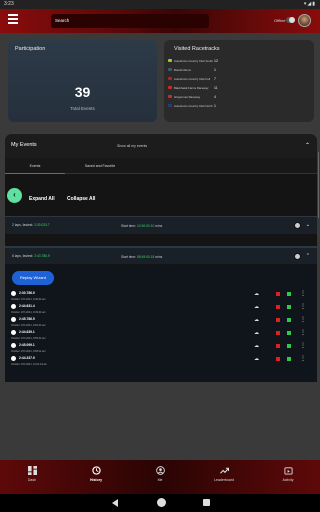  What do you see at coordinates (290, 20) in the screenshot?
I see `offline-toggle` at bounding box center [290, 20].